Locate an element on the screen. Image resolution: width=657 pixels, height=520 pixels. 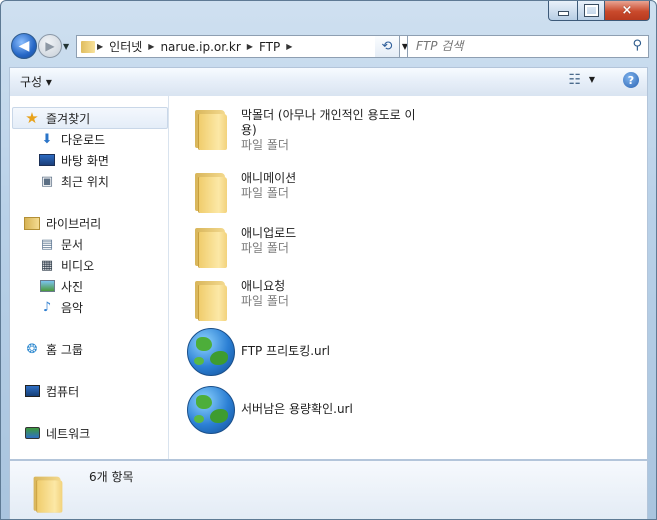
forward-arrow-icon: ▶ is located at coordinates (50, 46).